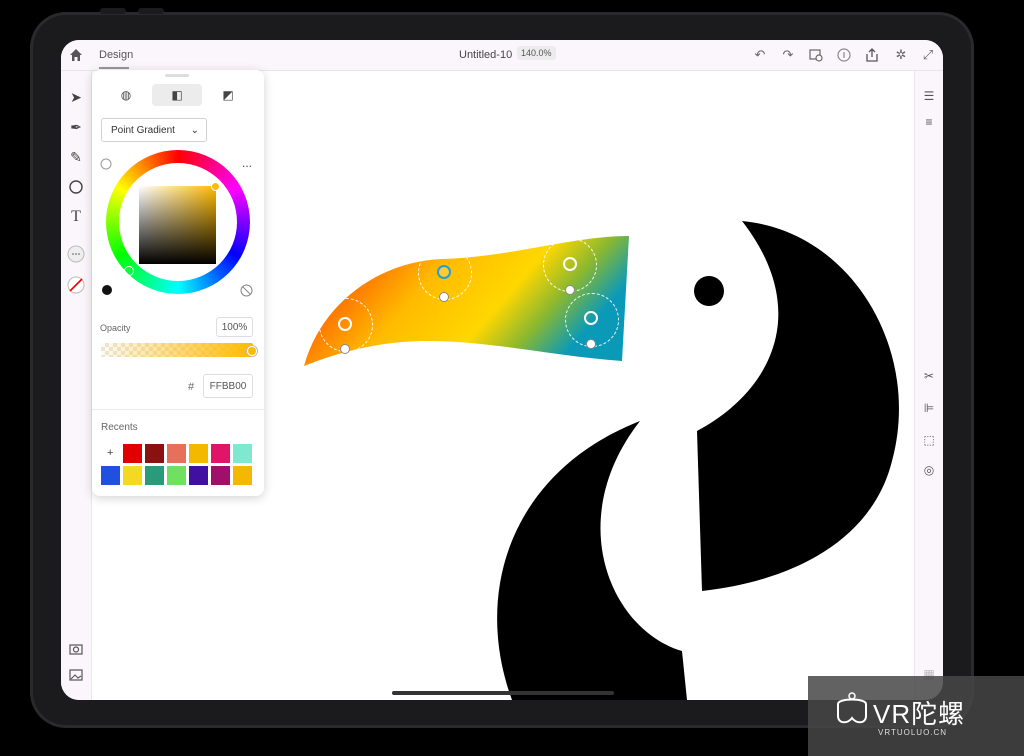 This screenshot has width=1024, height=756. I want to click on share-icon, so click(872, 55).